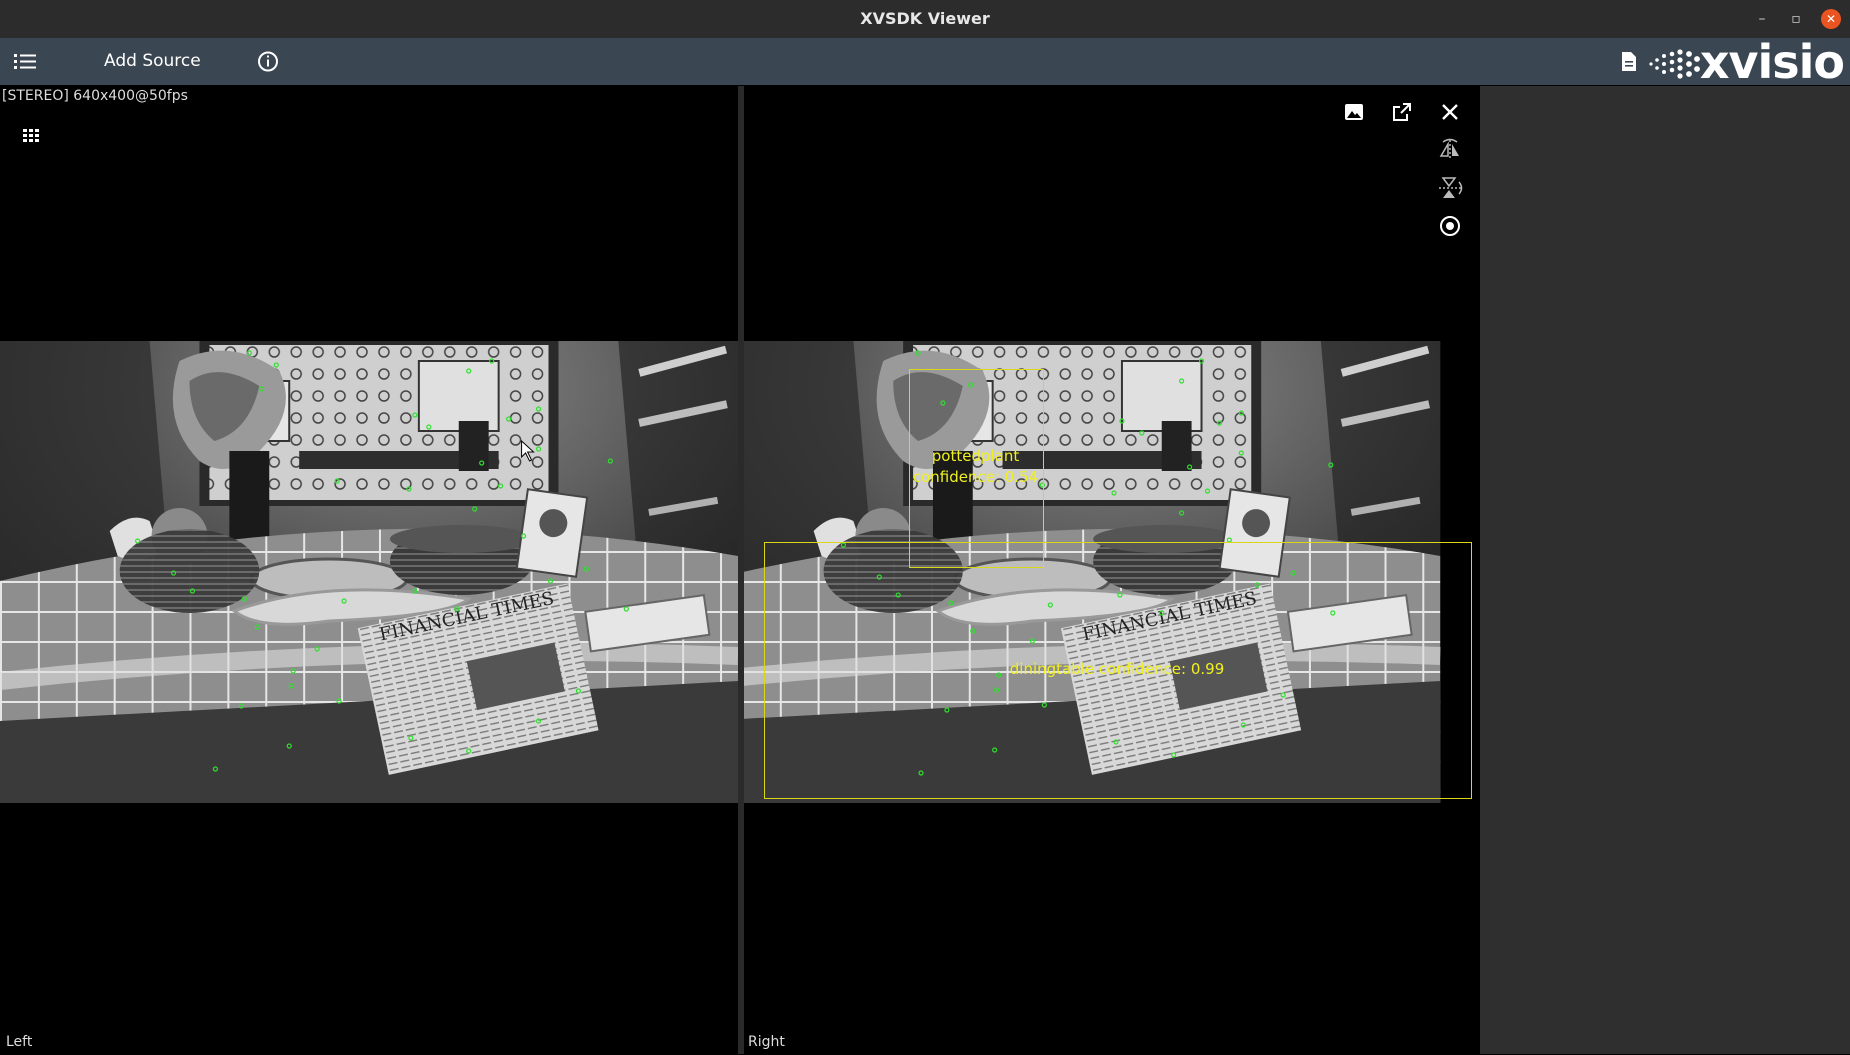 The image size is (1850, 1055). I want to click on record-target-icon, so click(1450, 226).